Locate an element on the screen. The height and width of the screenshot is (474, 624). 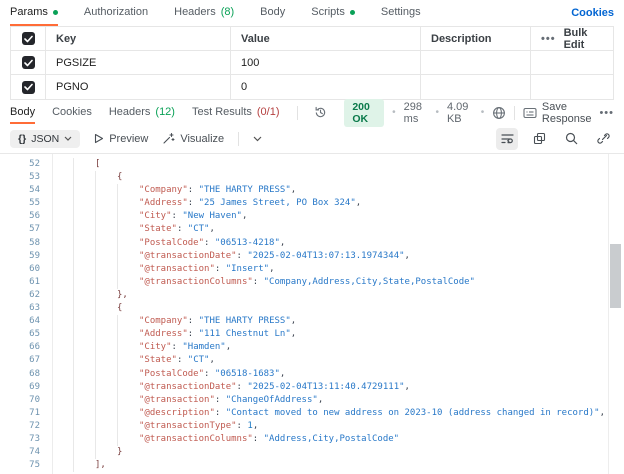
checkbox-checked-icon is located at coordinates (28, 87).